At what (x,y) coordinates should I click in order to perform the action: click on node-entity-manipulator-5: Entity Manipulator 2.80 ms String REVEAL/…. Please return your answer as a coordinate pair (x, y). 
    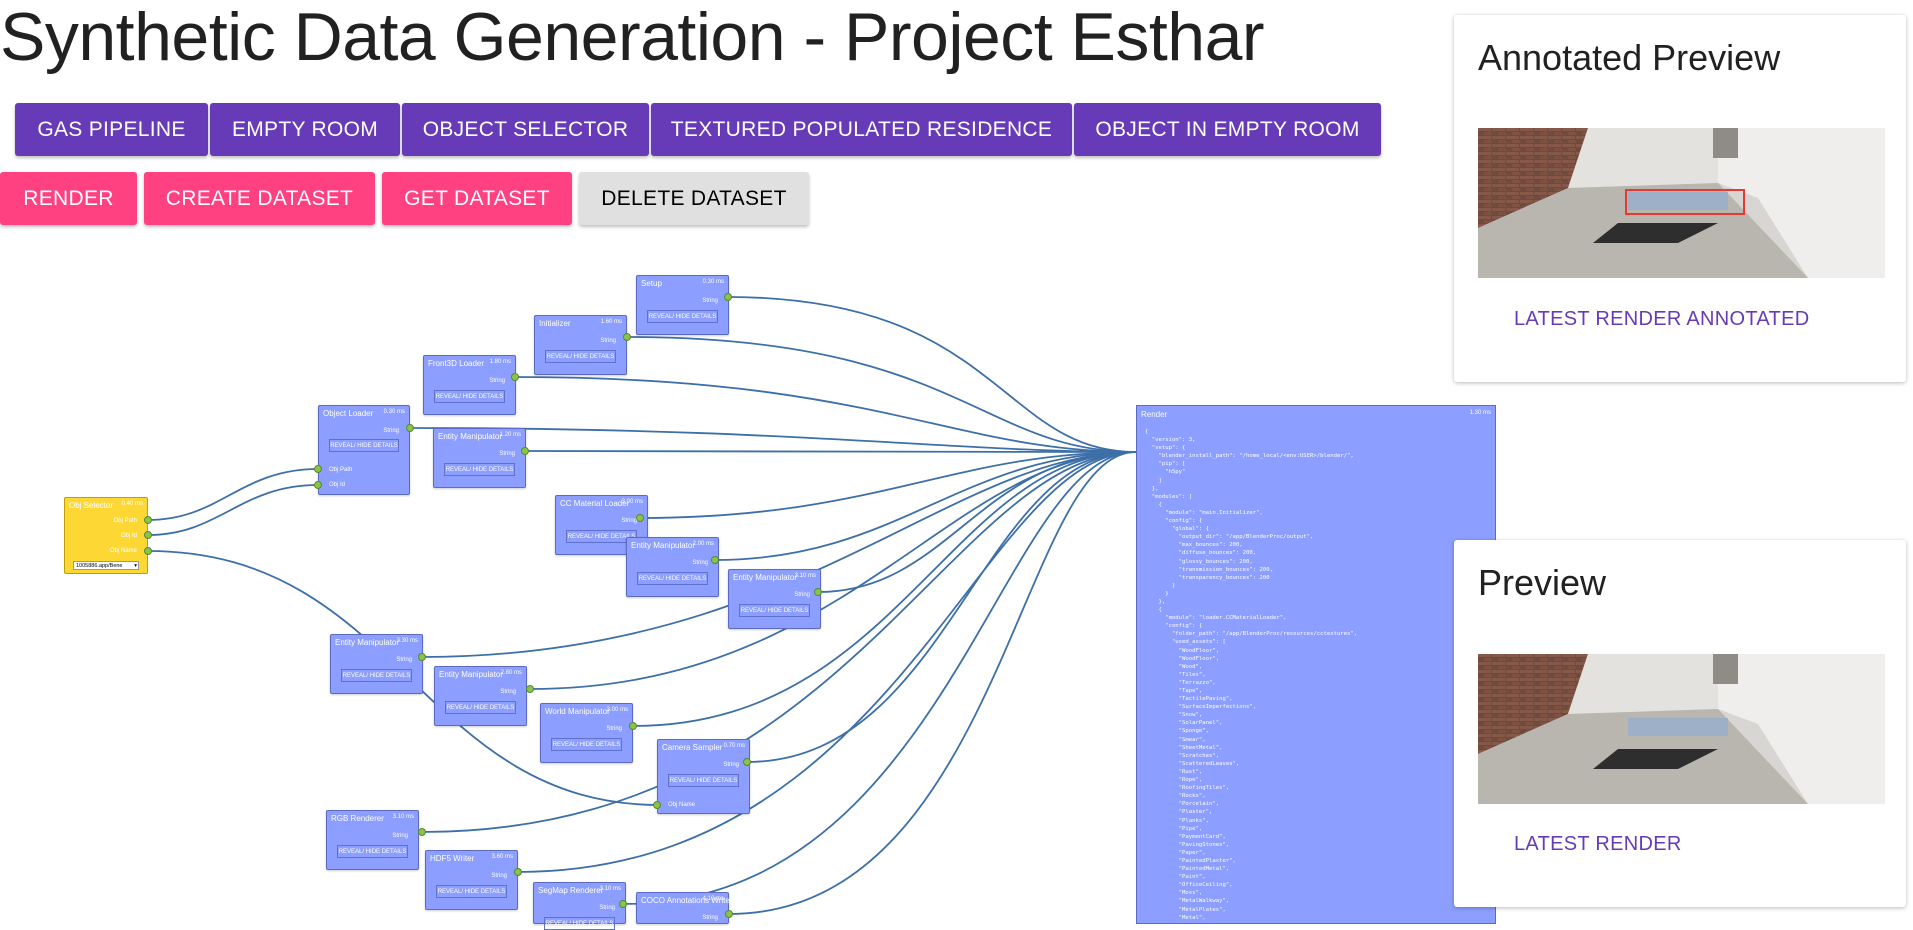
    Looking at the image, I should click on (480, 696).